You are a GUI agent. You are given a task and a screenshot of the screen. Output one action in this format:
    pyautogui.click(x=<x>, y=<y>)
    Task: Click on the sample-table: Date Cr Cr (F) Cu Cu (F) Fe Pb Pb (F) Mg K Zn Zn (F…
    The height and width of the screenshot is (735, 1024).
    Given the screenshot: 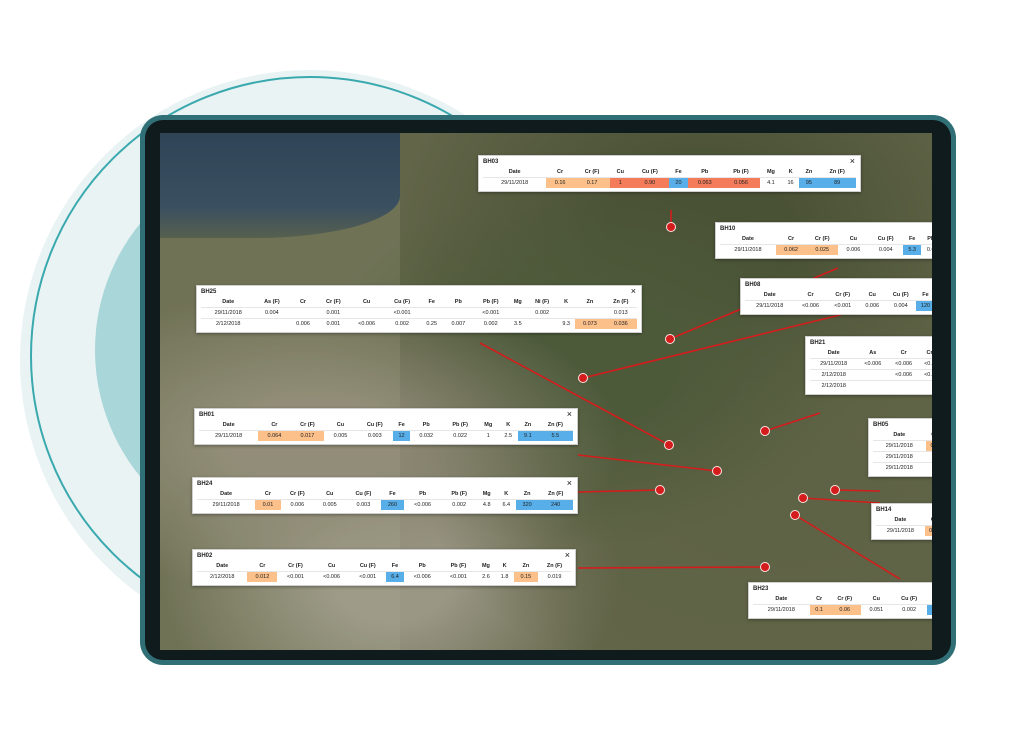 What is the action you would take?
    pyautogui.click(x=669, y=177)
    